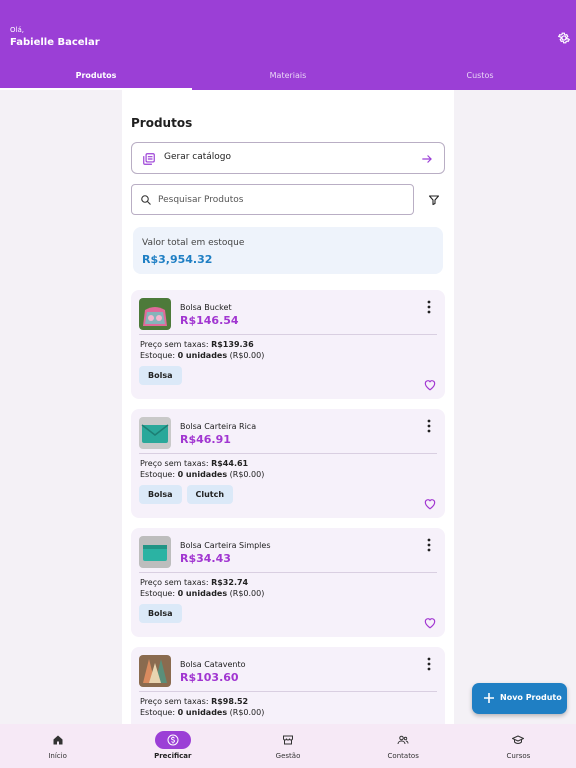 The image size is (576, 768). Describe the element at coordinates (518, 740) in the screenshot. I see `graduation-cap-icon` at that location.